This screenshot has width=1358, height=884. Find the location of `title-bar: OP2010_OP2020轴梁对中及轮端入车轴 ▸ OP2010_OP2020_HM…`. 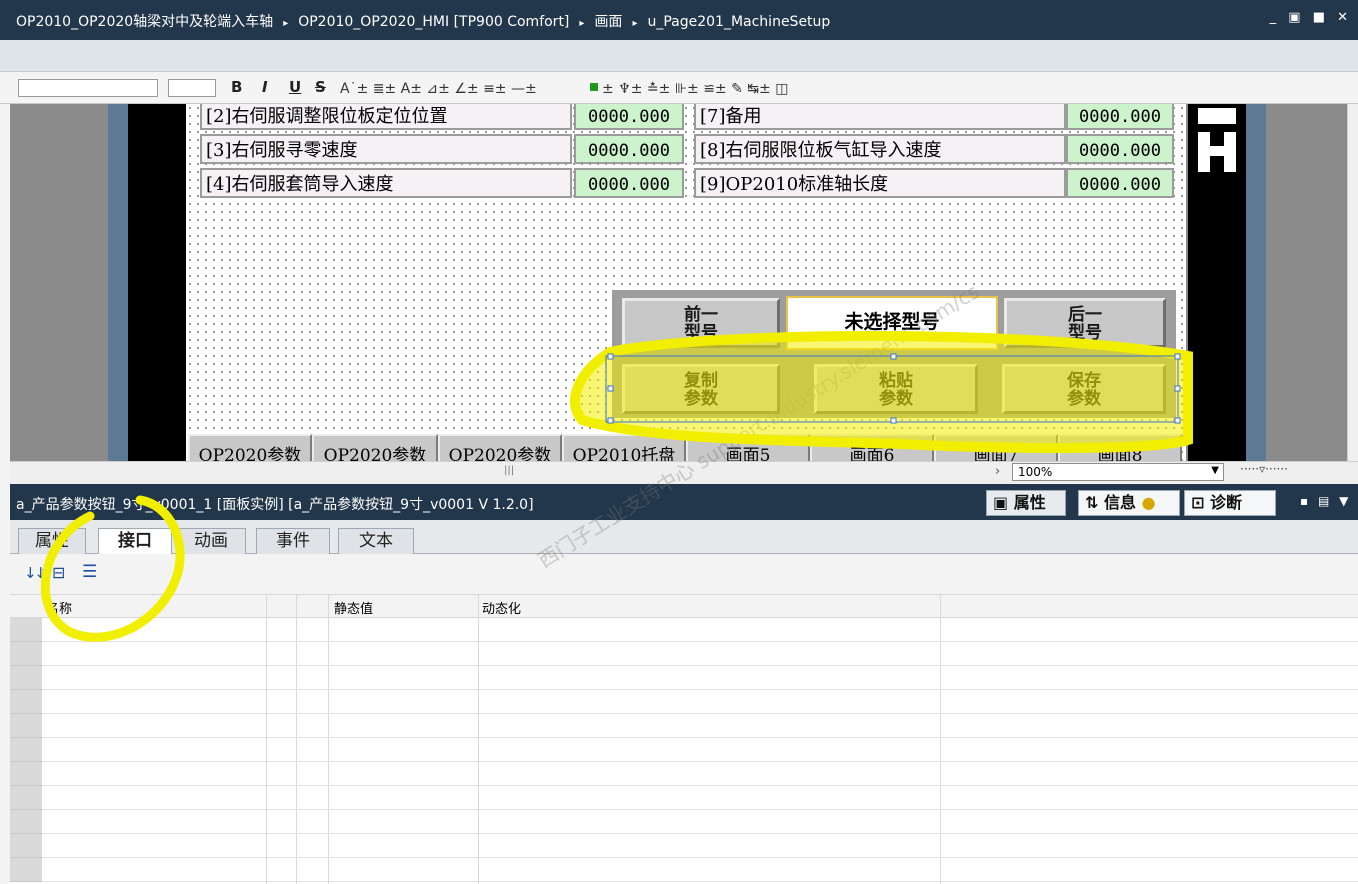

title-bar: OP2010_OP2020轴梁对中及轮端入车轴 ▸ OP2010_OP2020_HM… is located at coordinates (679, 20).